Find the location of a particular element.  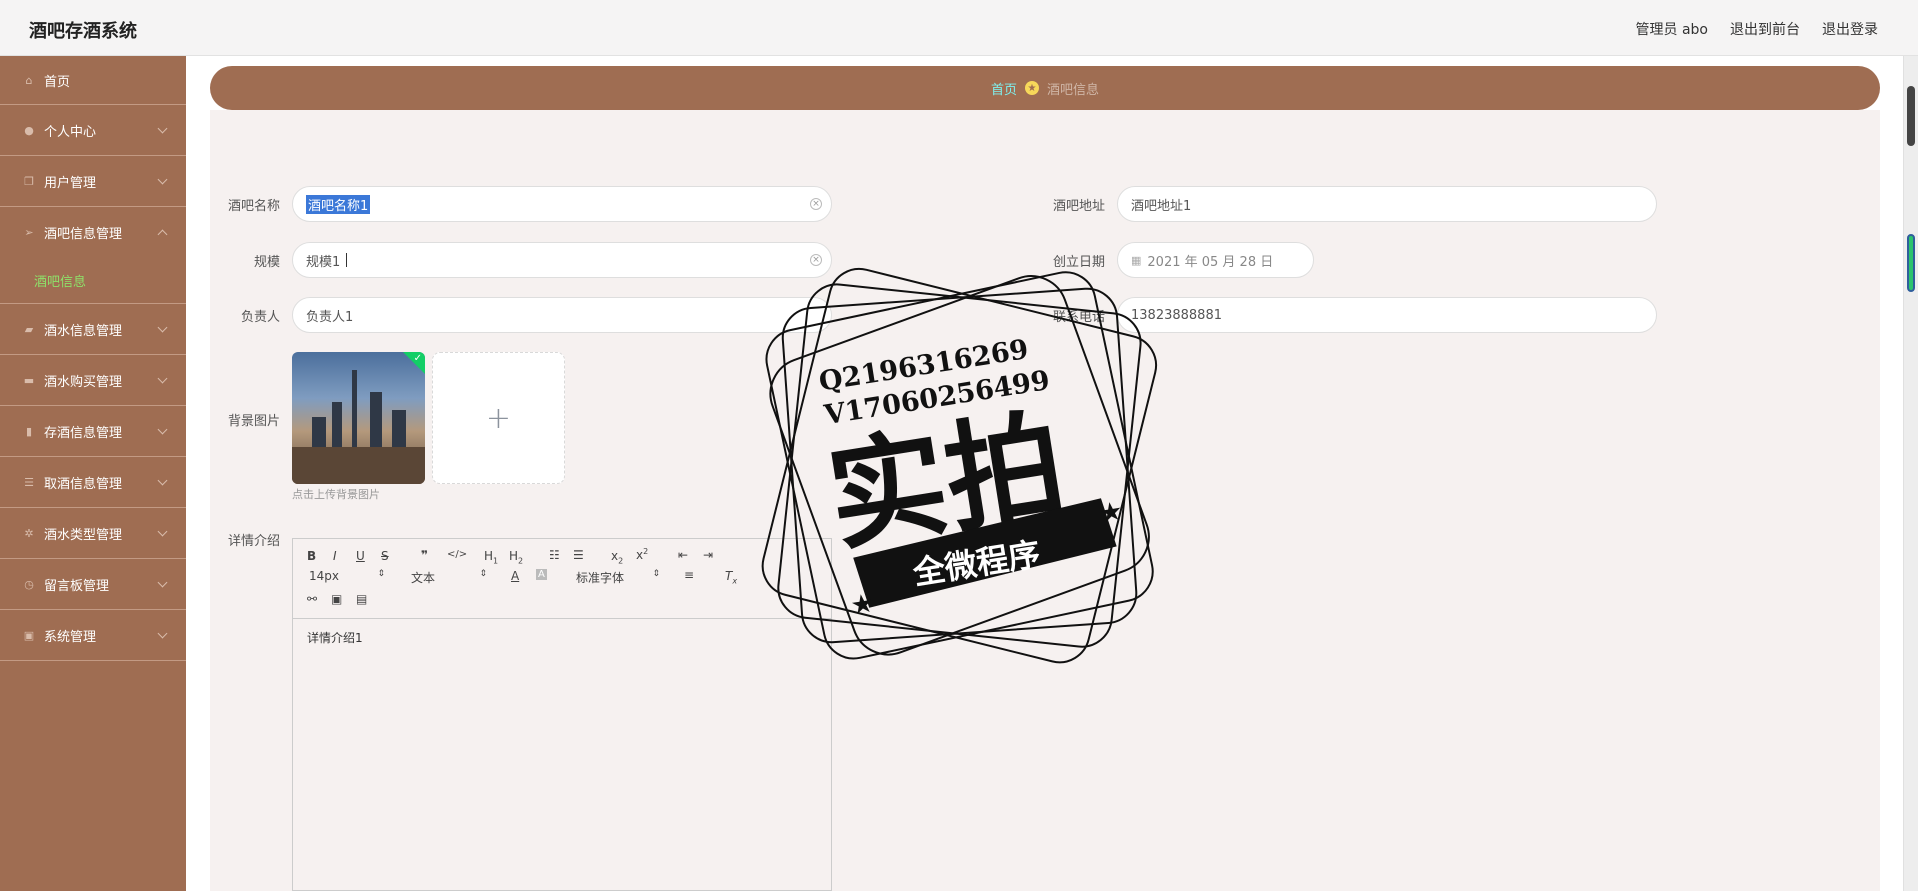

scrollbar-thumb is located at coordinates (1911, 116).